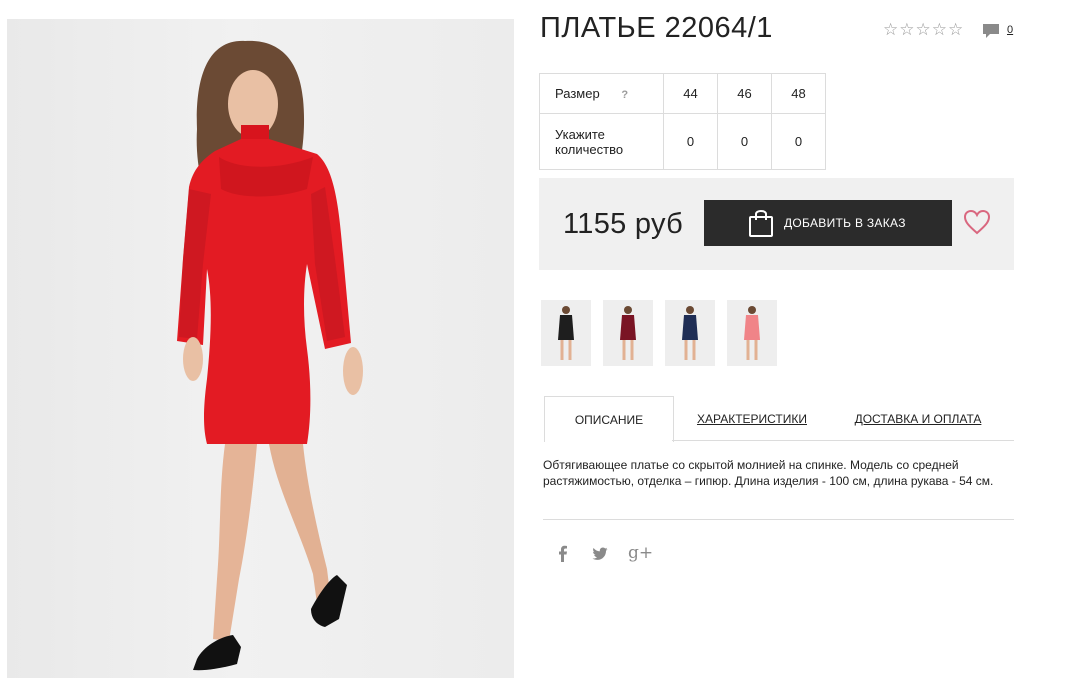  Describe the element at coordinates (752, 418) in the screenshot. I see `tab-characteristics: ХАРАКТЕРИСТИКИ` at that location.